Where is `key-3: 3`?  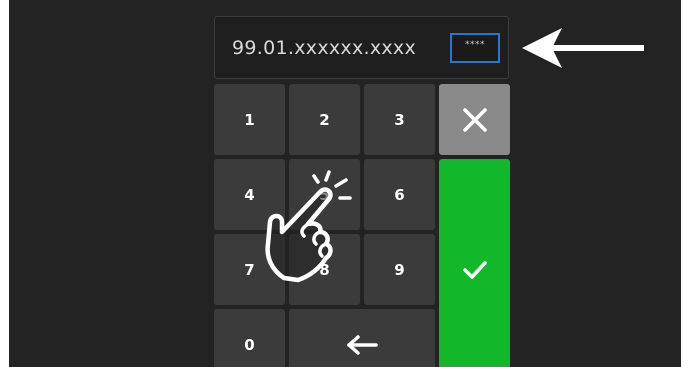 key-3: 3 is located at coordinates (399, 119).